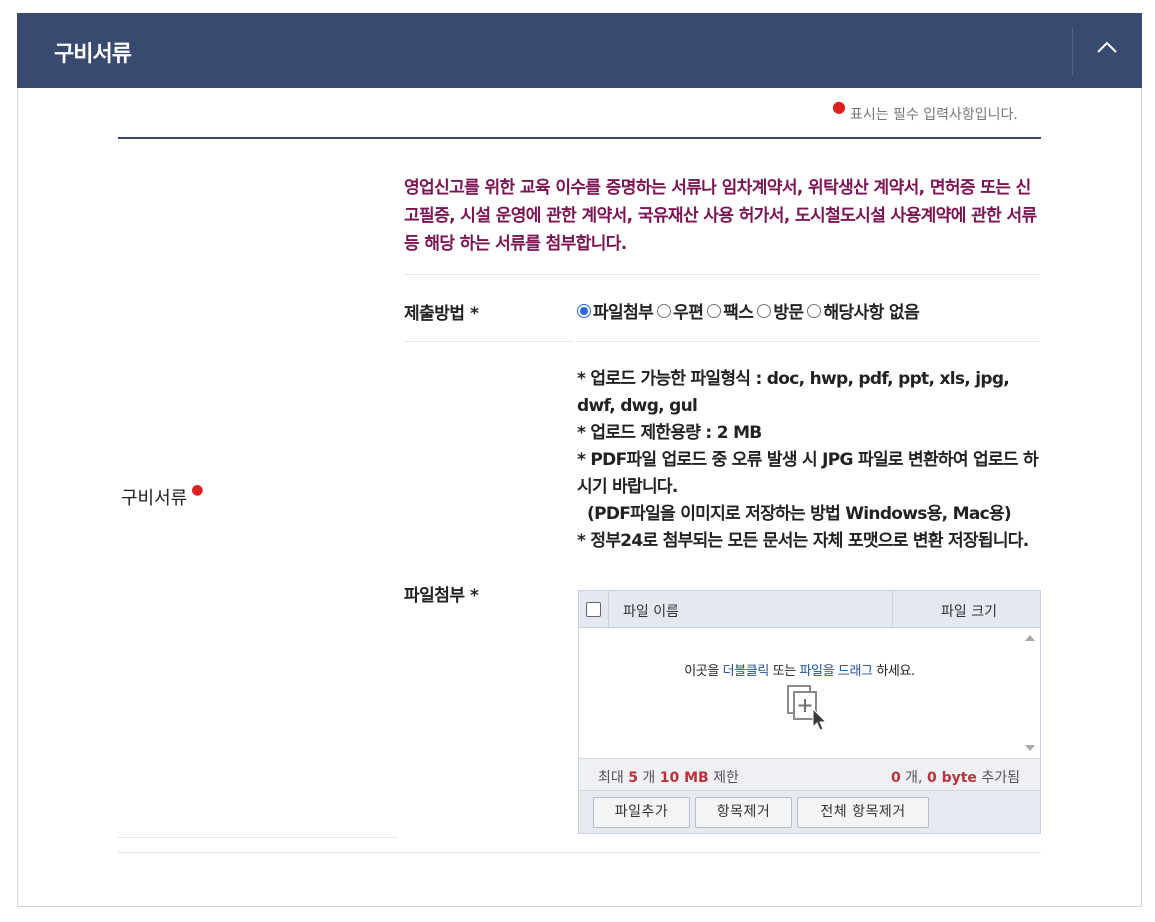  I want to click on upload-info-pdf-howto: (PDF파일을 이미지로 저장하는 방법 Windows용, Mac용), so click(809, 514).